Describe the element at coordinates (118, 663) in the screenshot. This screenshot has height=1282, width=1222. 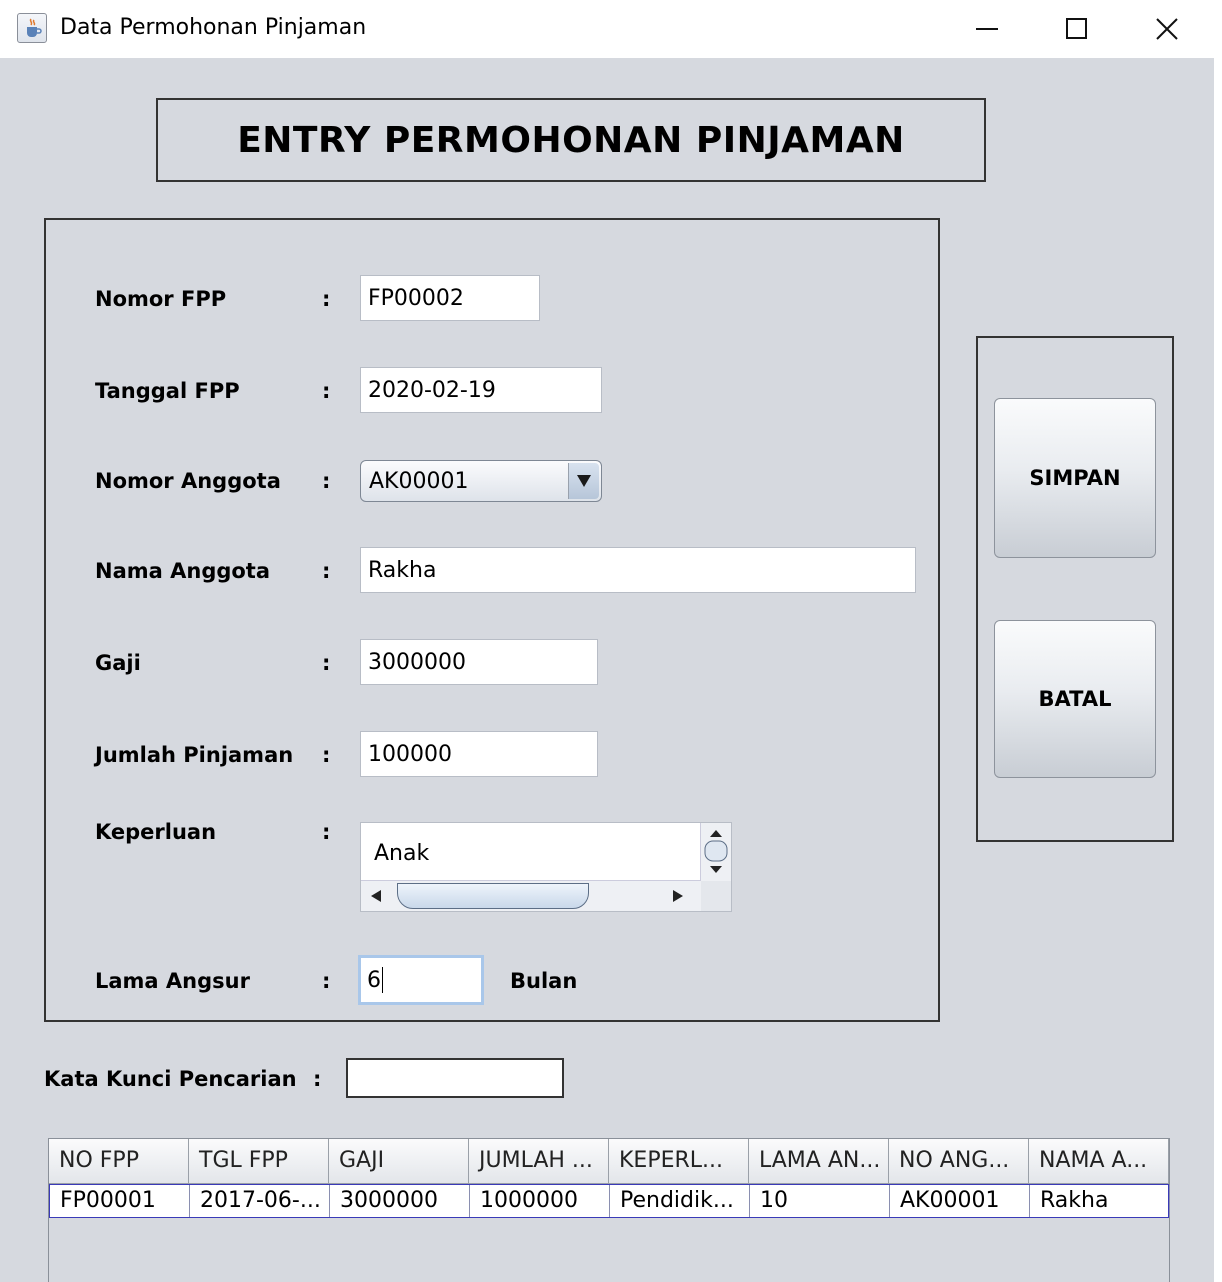
I see `gaji-label: Gaji` at that location.